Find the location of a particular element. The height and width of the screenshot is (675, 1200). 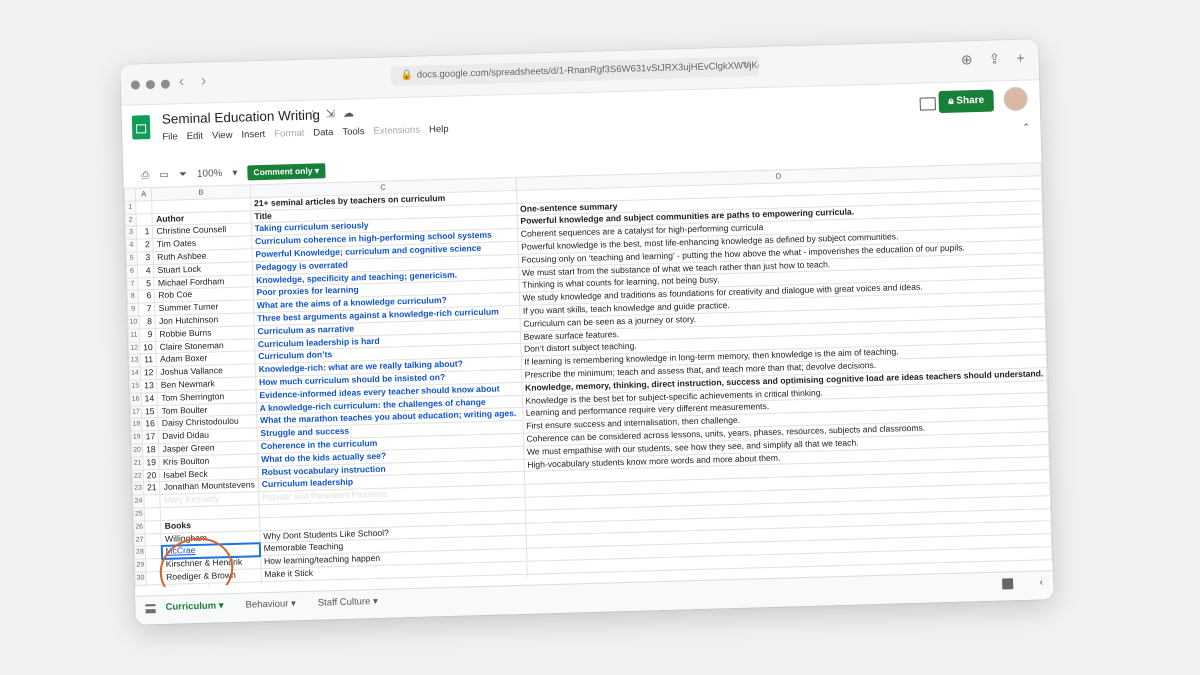

cell-a: 4 is located at coordinates (146, 271).